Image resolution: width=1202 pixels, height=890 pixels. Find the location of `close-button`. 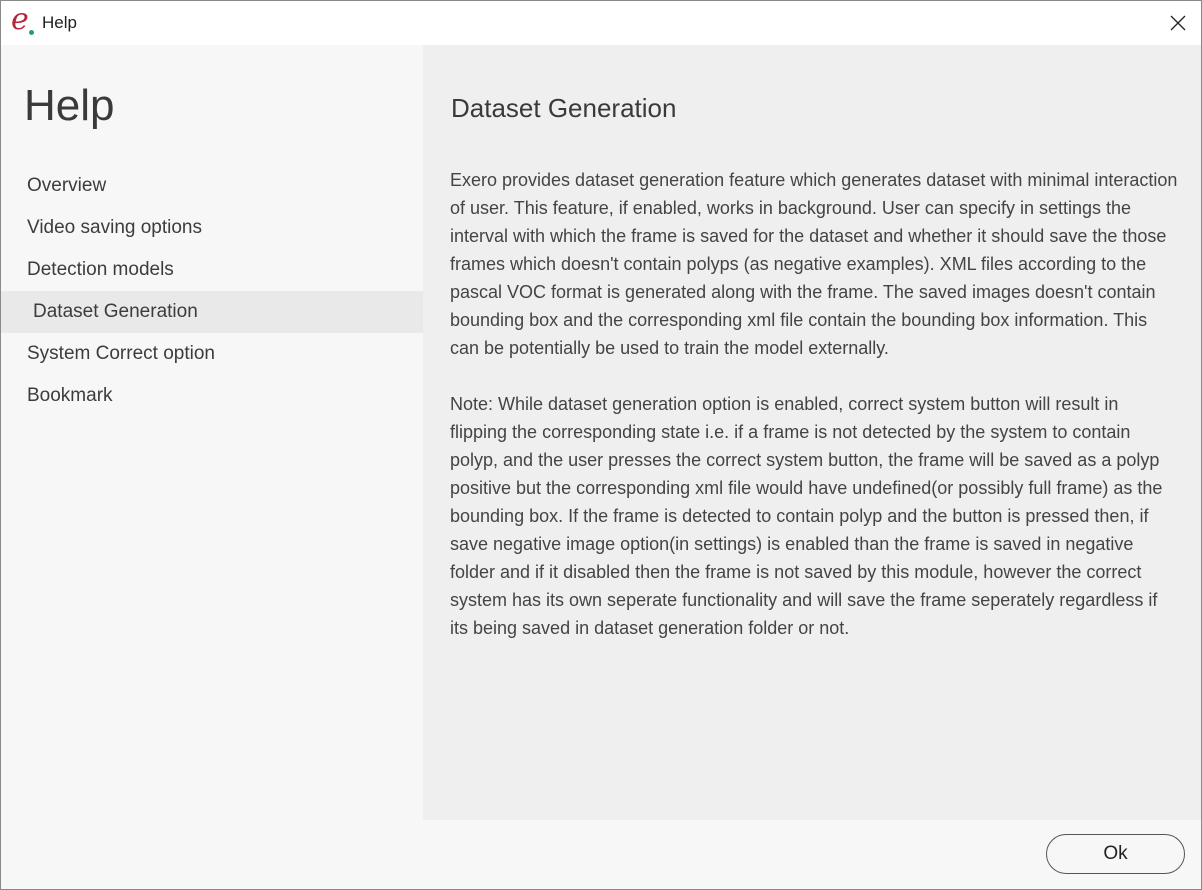

close-button is located at coordinates (1178, 23).